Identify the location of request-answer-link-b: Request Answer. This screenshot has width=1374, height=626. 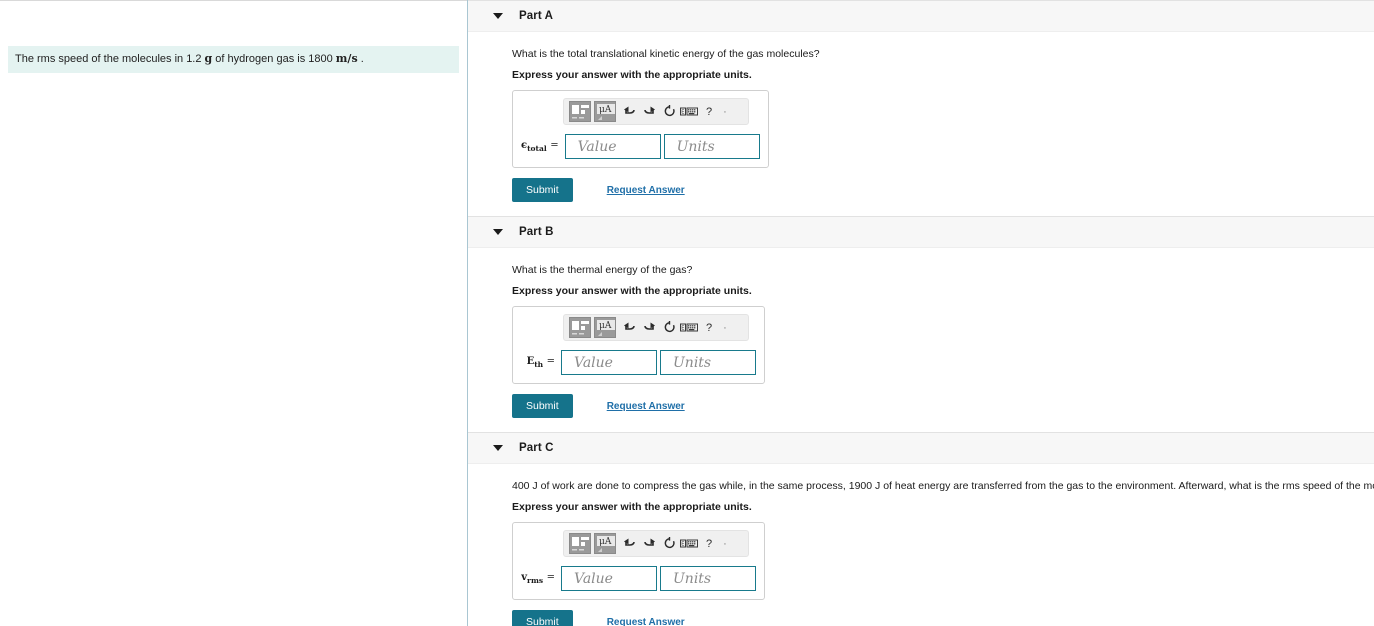
(646, 406).